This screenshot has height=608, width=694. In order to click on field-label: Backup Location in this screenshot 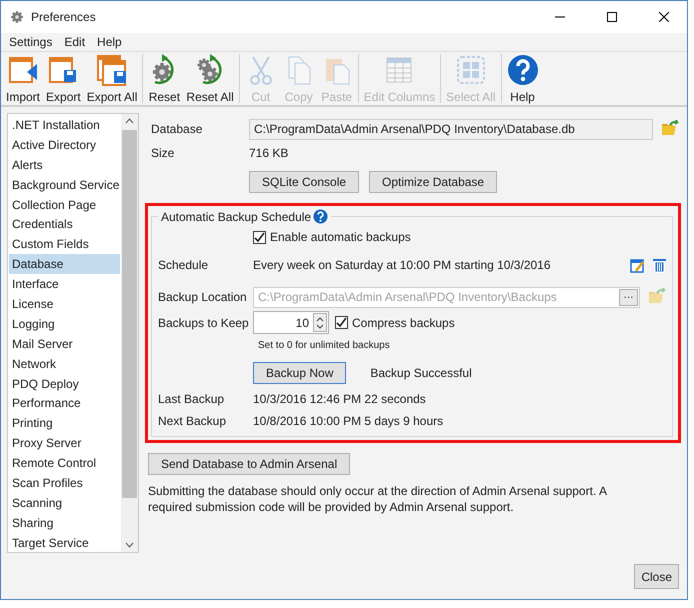, I will do `click(203, 297)`.